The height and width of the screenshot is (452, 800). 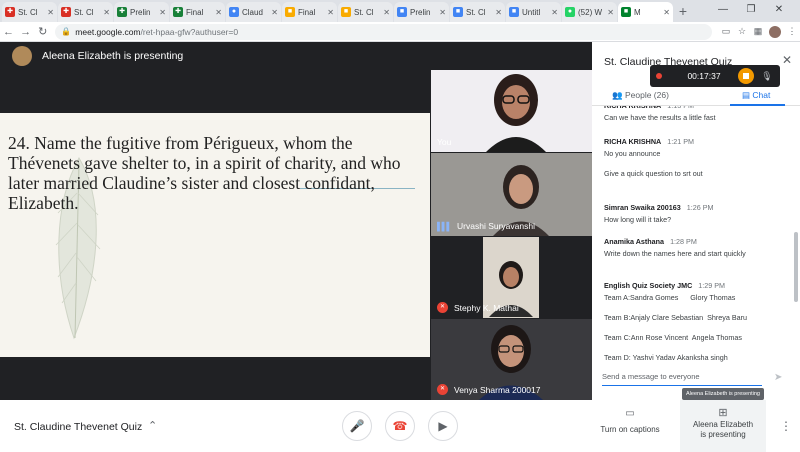 I want to click on participant-video, so click(x=516, y=113).